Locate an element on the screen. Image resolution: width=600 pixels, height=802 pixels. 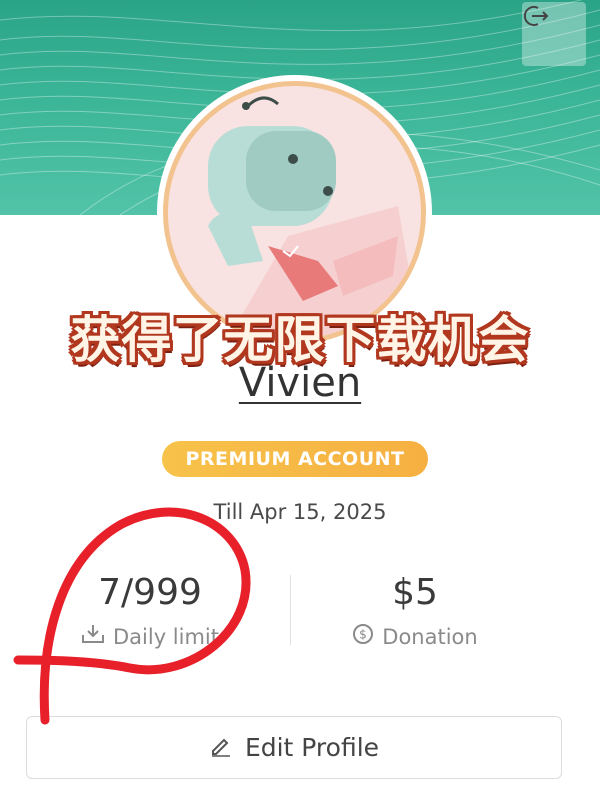
logout-button is located at coordinates (554, 34).